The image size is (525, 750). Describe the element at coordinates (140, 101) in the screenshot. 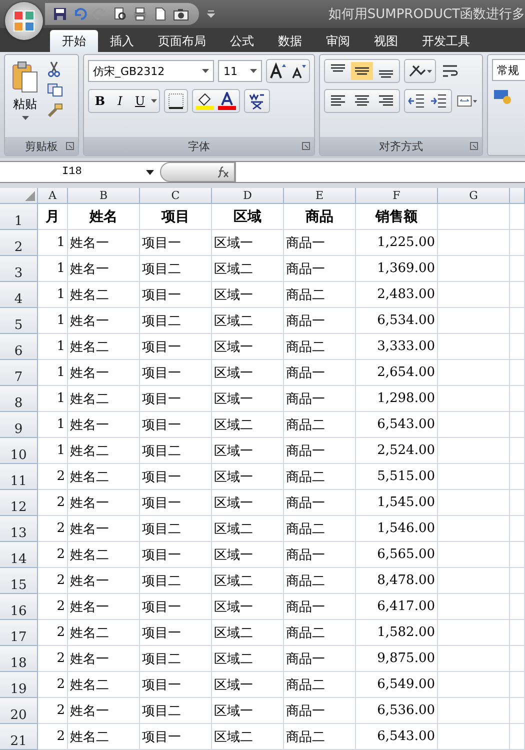

I see `format-button: U` at that location.